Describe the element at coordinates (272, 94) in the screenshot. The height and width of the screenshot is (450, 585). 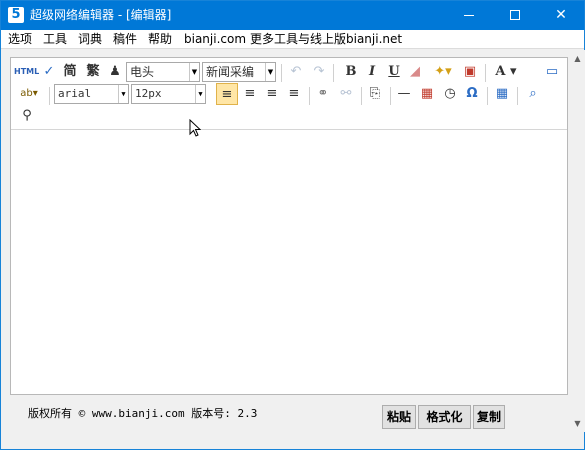
I see `align-right-icon: ≡` at that location.